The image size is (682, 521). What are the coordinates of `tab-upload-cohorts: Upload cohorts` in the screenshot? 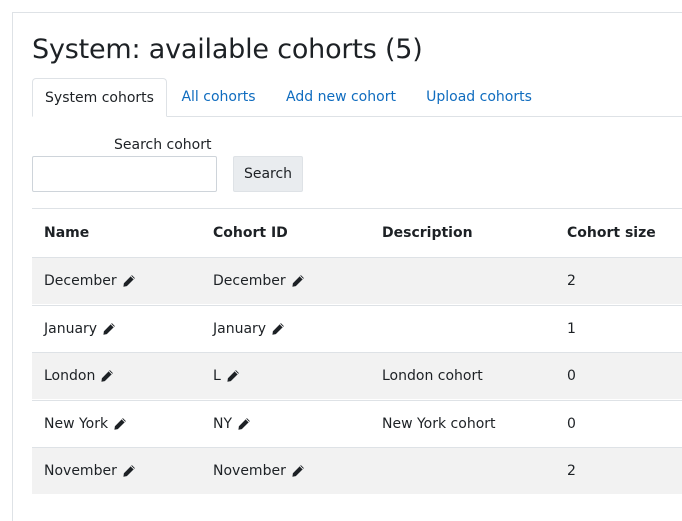 It's located at (479, 97).